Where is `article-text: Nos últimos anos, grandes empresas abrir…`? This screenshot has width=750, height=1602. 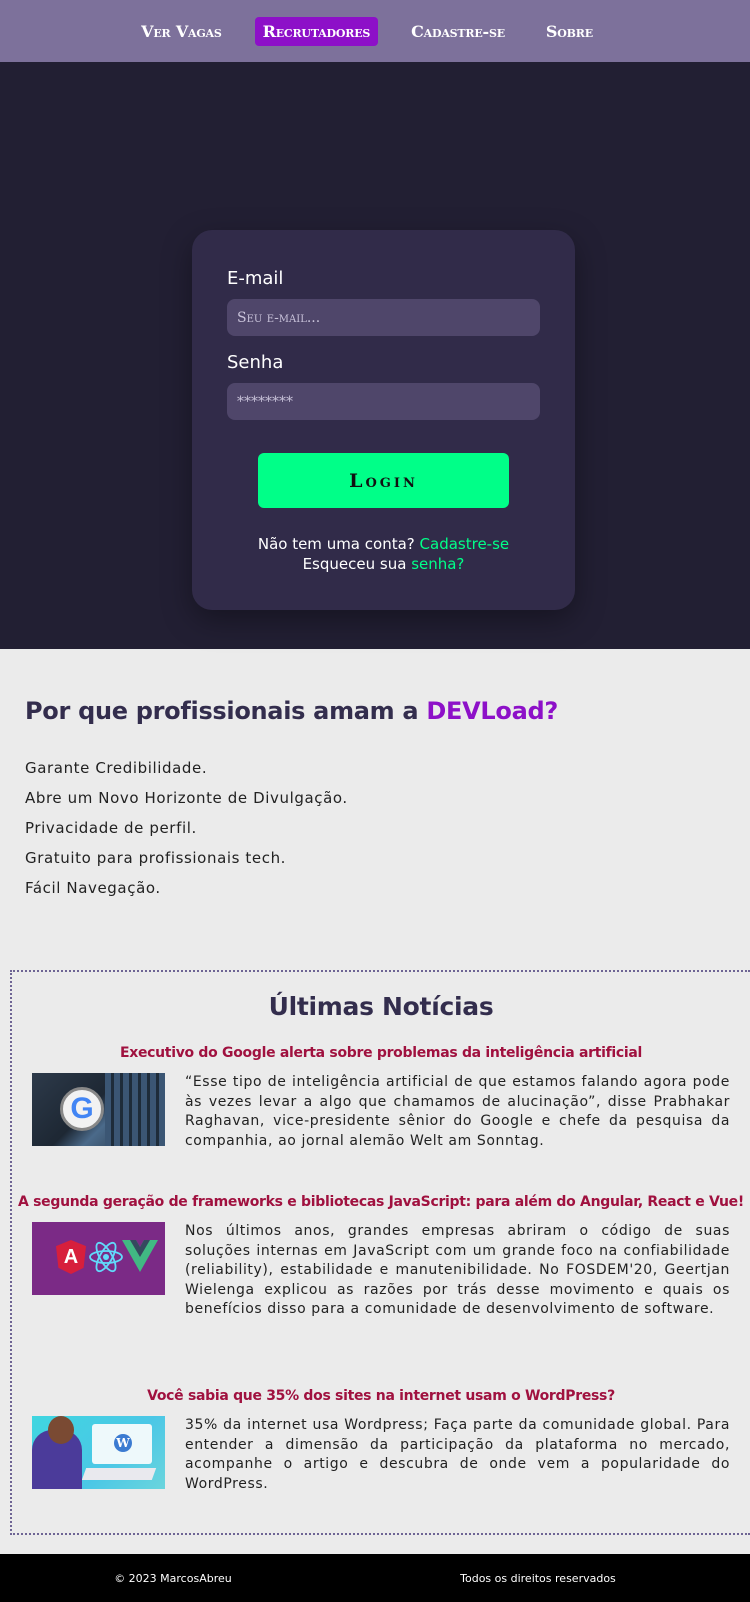
article-text: Nos últimos anos, grandes empresas abrir… is located at coordinates (457, 1270).